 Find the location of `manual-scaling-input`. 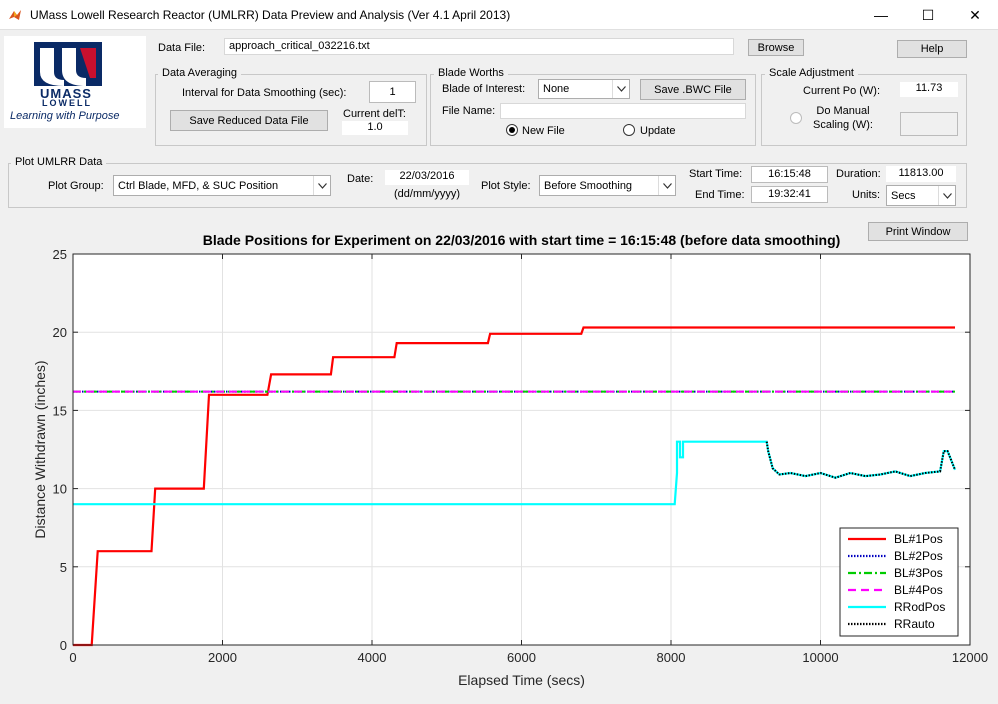

manual-scaling-input is located at coordinates (929, 124).